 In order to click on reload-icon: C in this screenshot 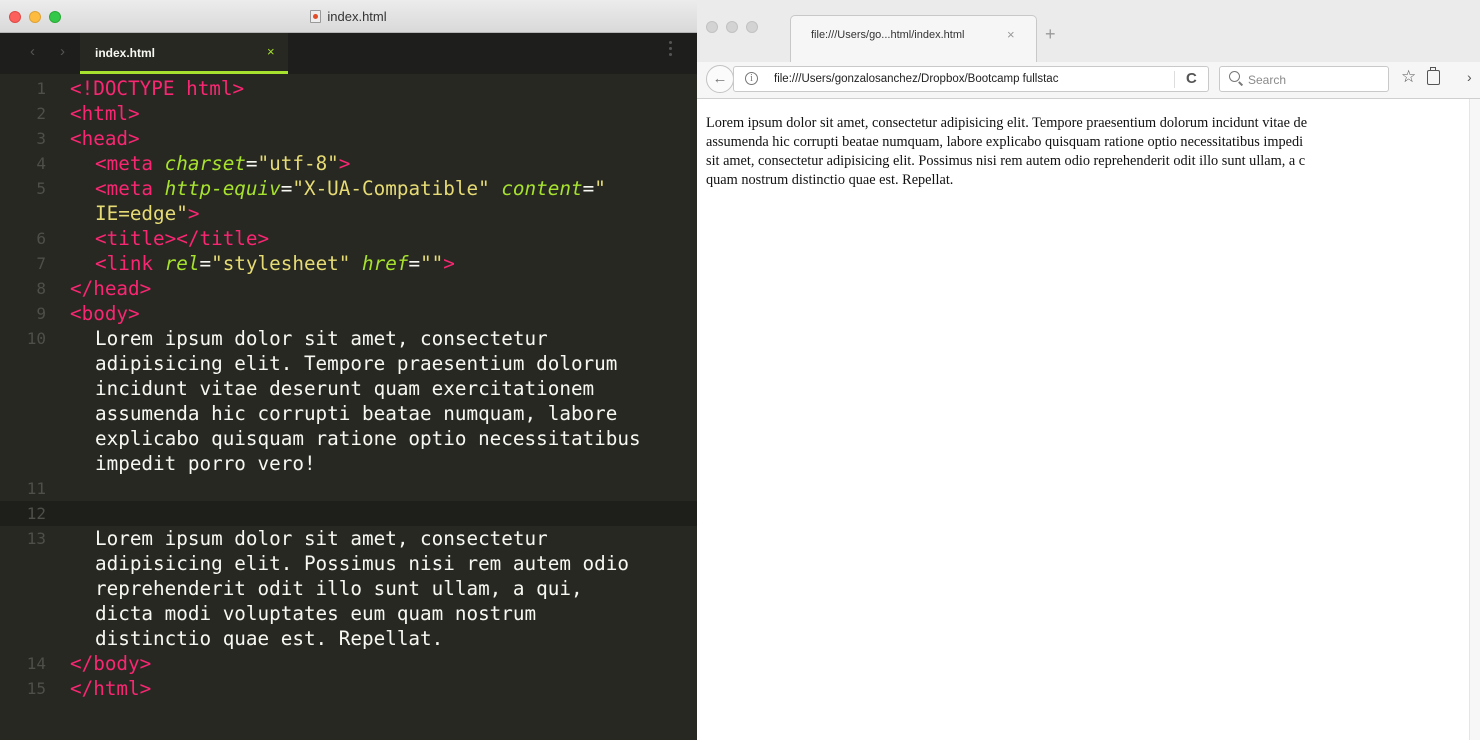, I will do `click(1191, 78)`.